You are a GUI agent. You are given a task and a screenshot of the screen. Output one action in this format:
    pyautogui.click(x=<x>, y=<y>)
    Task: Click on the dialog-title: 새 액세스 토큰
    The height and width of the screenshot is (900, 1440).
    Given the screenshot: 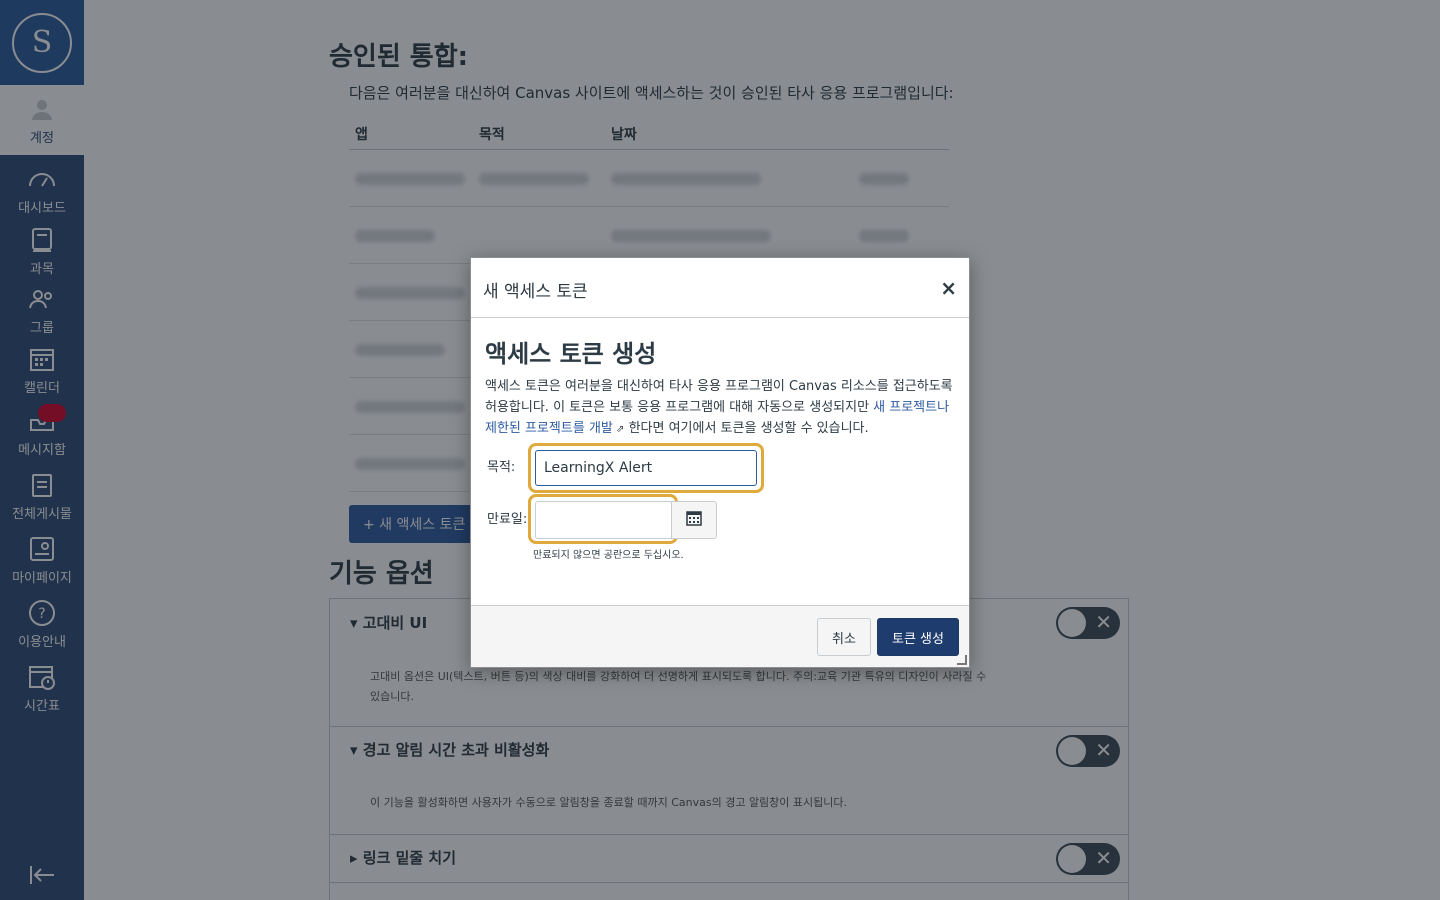 What is the action you would take?
    pyautogui.click(x=535, y=292)
    